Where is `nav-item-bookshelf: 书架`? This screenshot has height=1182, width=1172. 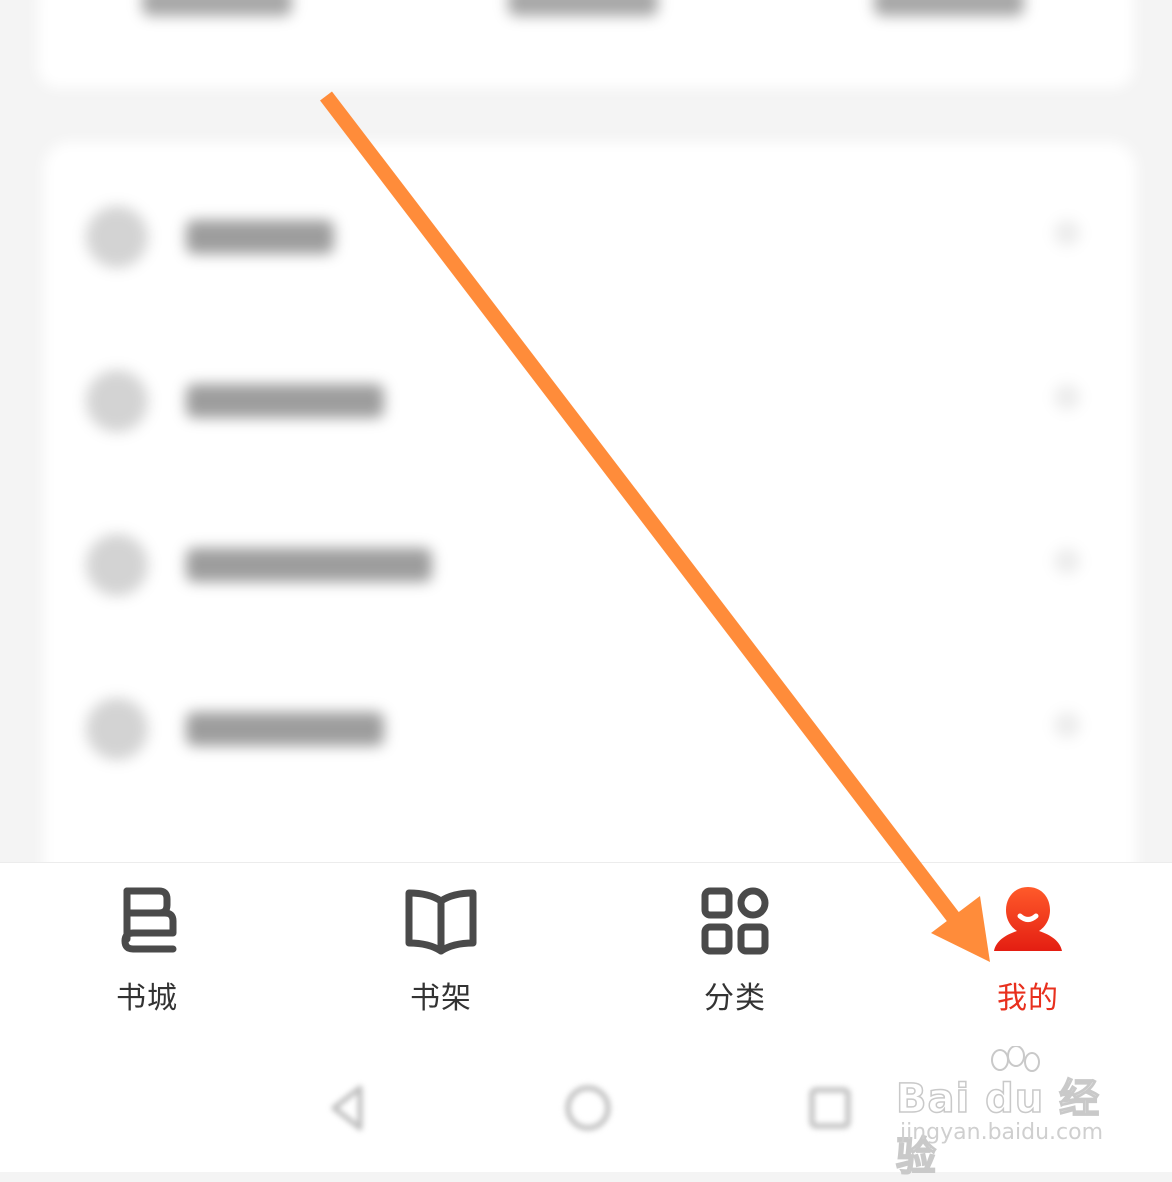
nav-item-bookshelf: 书架 is located at coordinates (441, 948).